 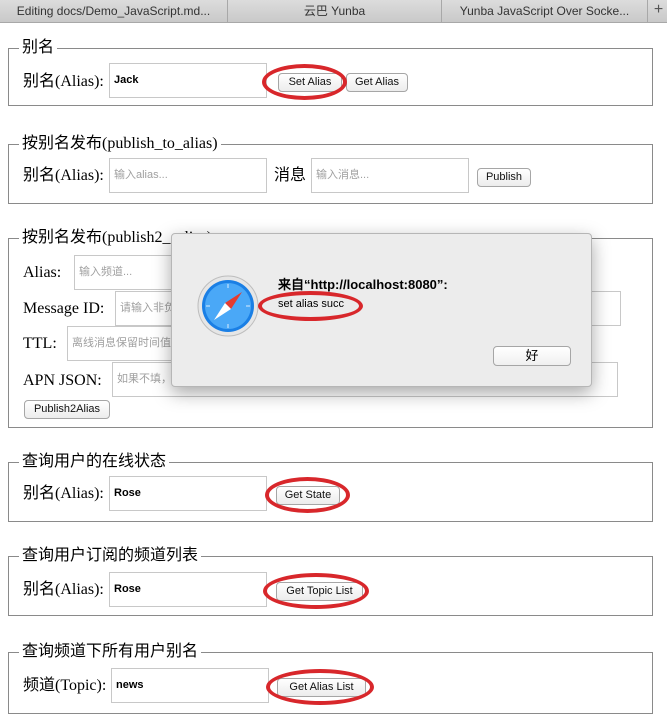 I want to click on alias-input: Jack, so click(x=188, y=80).